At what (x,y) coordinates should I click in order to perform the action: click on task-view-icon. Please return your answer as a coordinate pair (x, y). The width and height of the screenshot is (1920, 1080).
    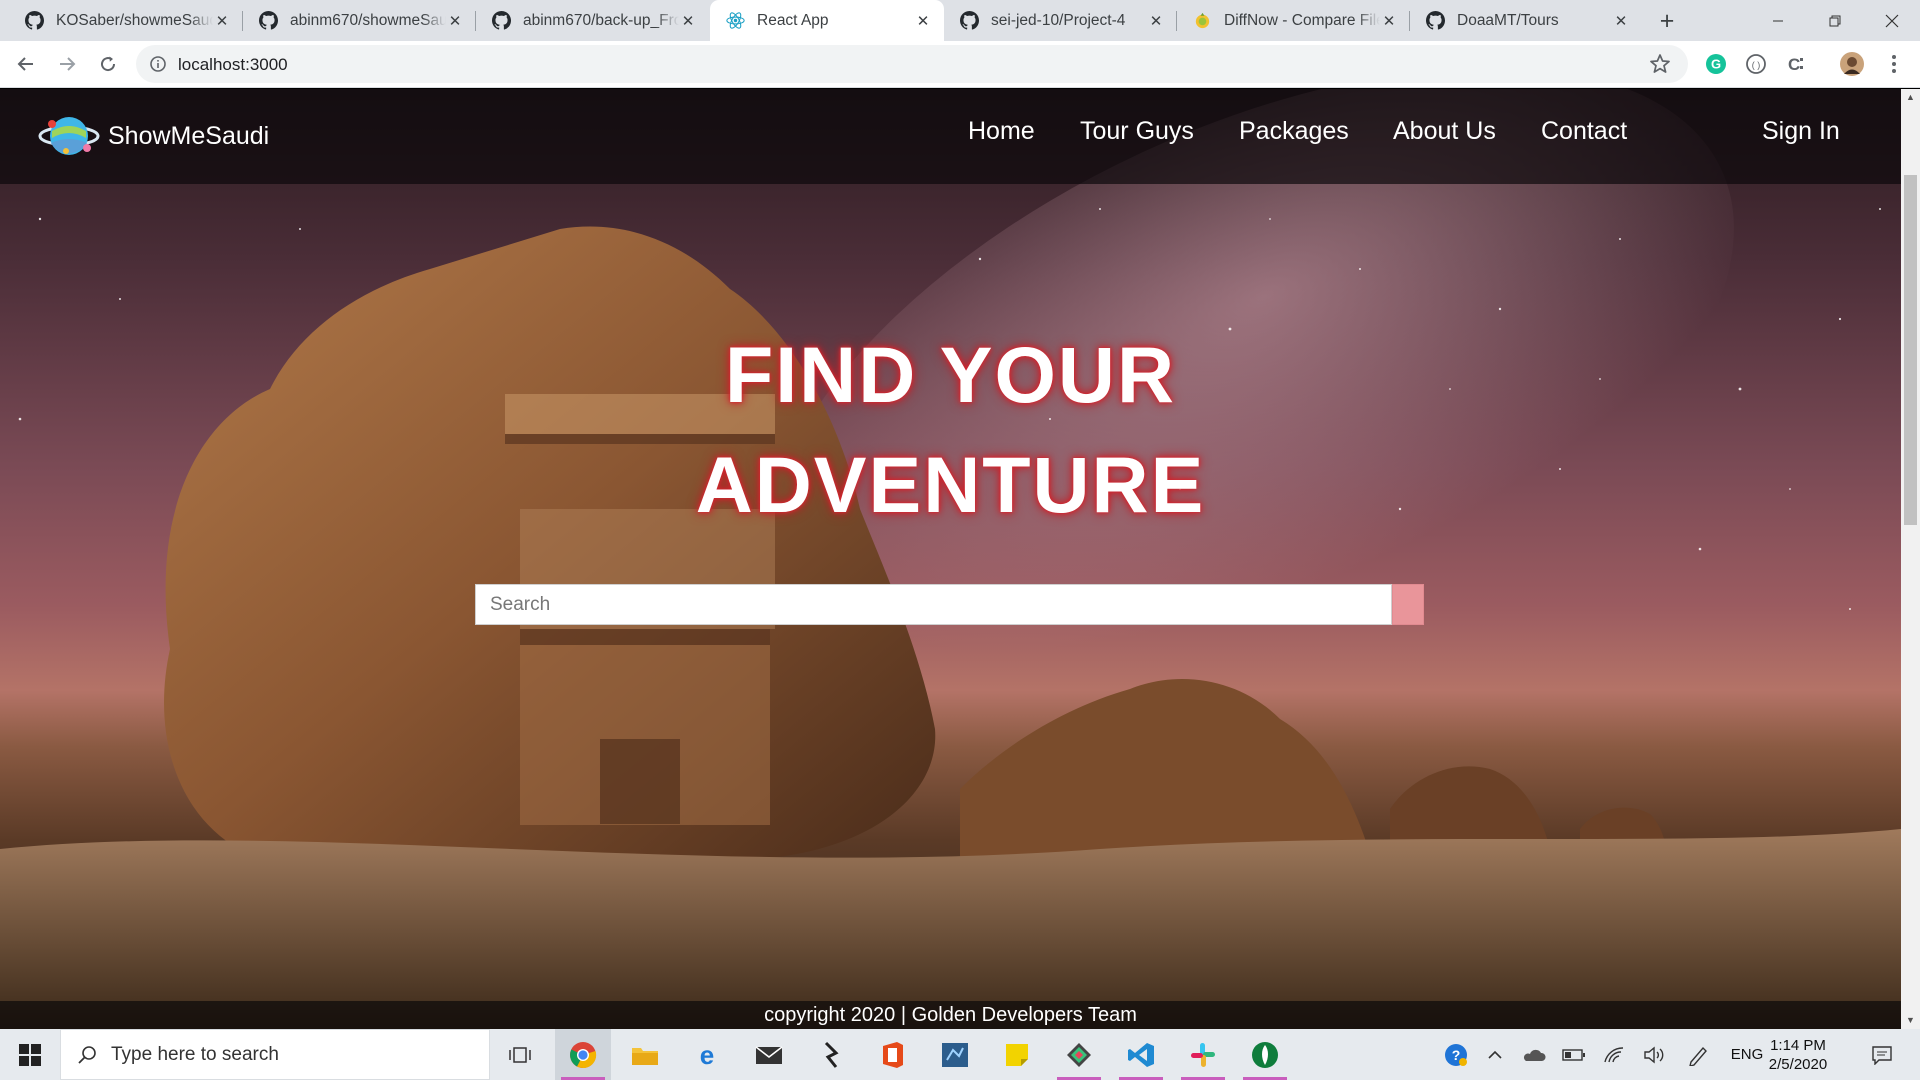
    Looking at the image, I should click on (520, 1054).